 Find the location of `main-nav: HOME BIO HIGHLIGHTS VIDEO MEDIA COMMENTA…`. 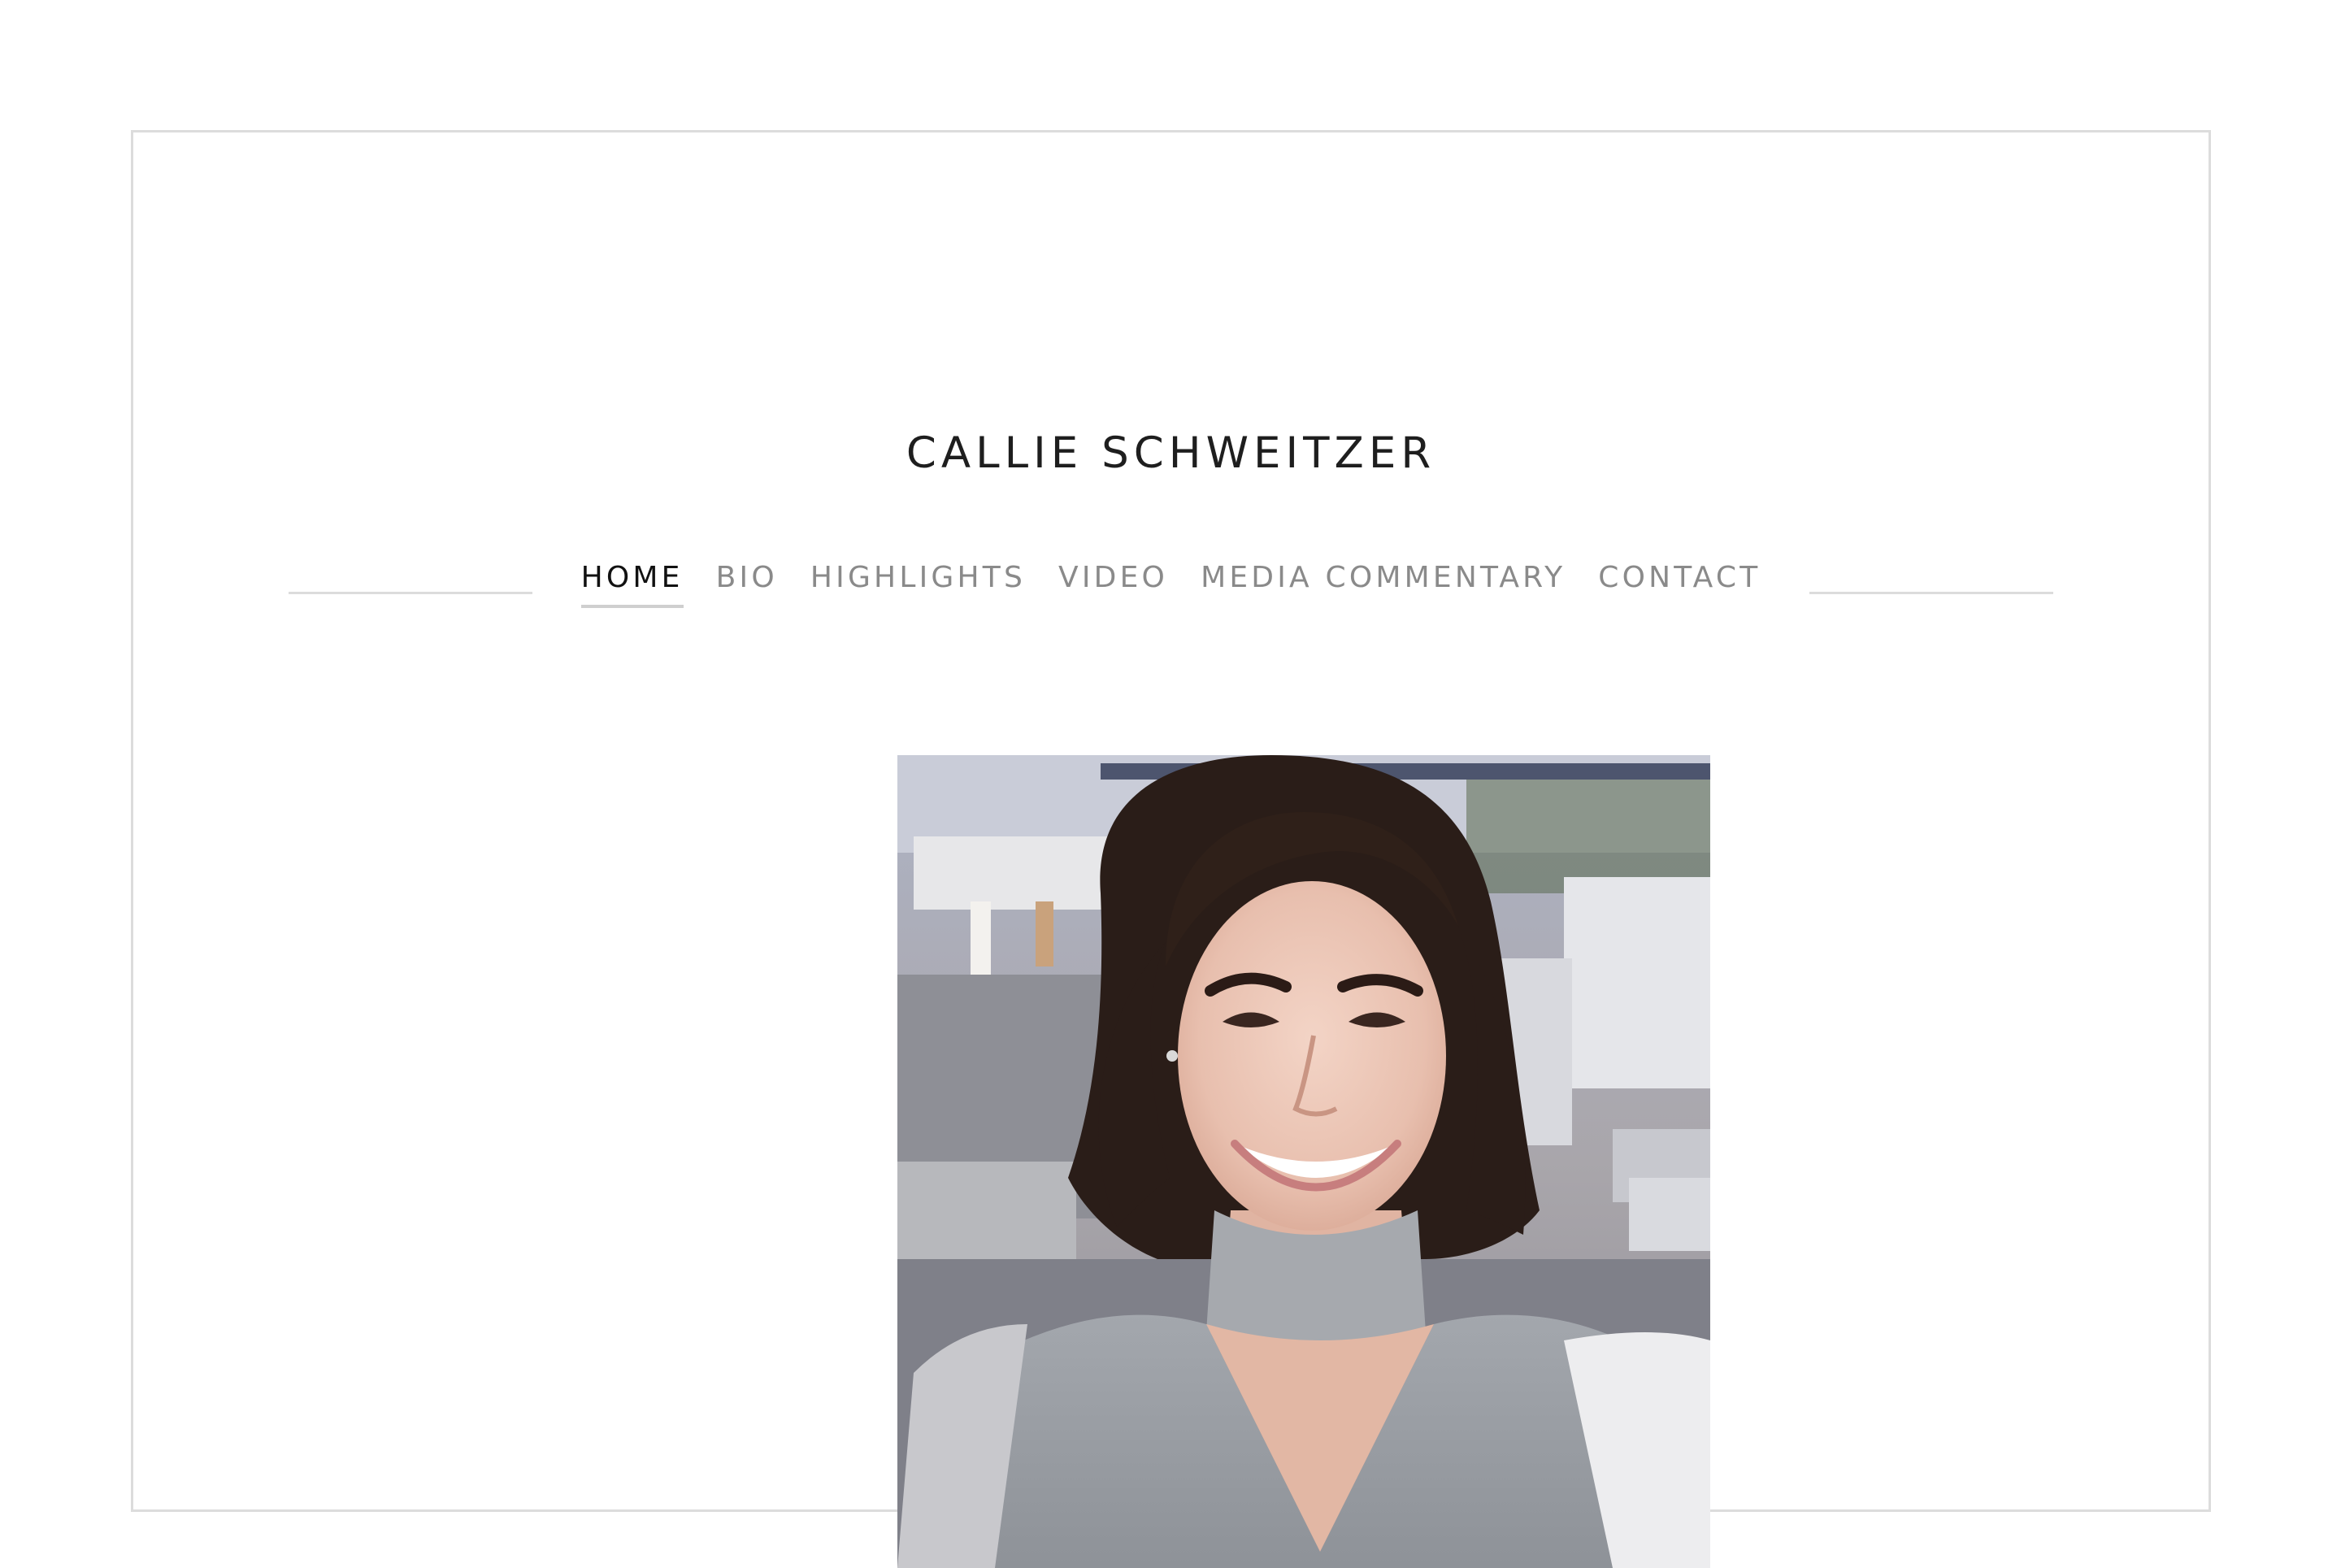

main-nav: HOME BIO HIGHLIGHTS VIDEO MEDIA COMMENTA… is located at coordinates (1171, 583).